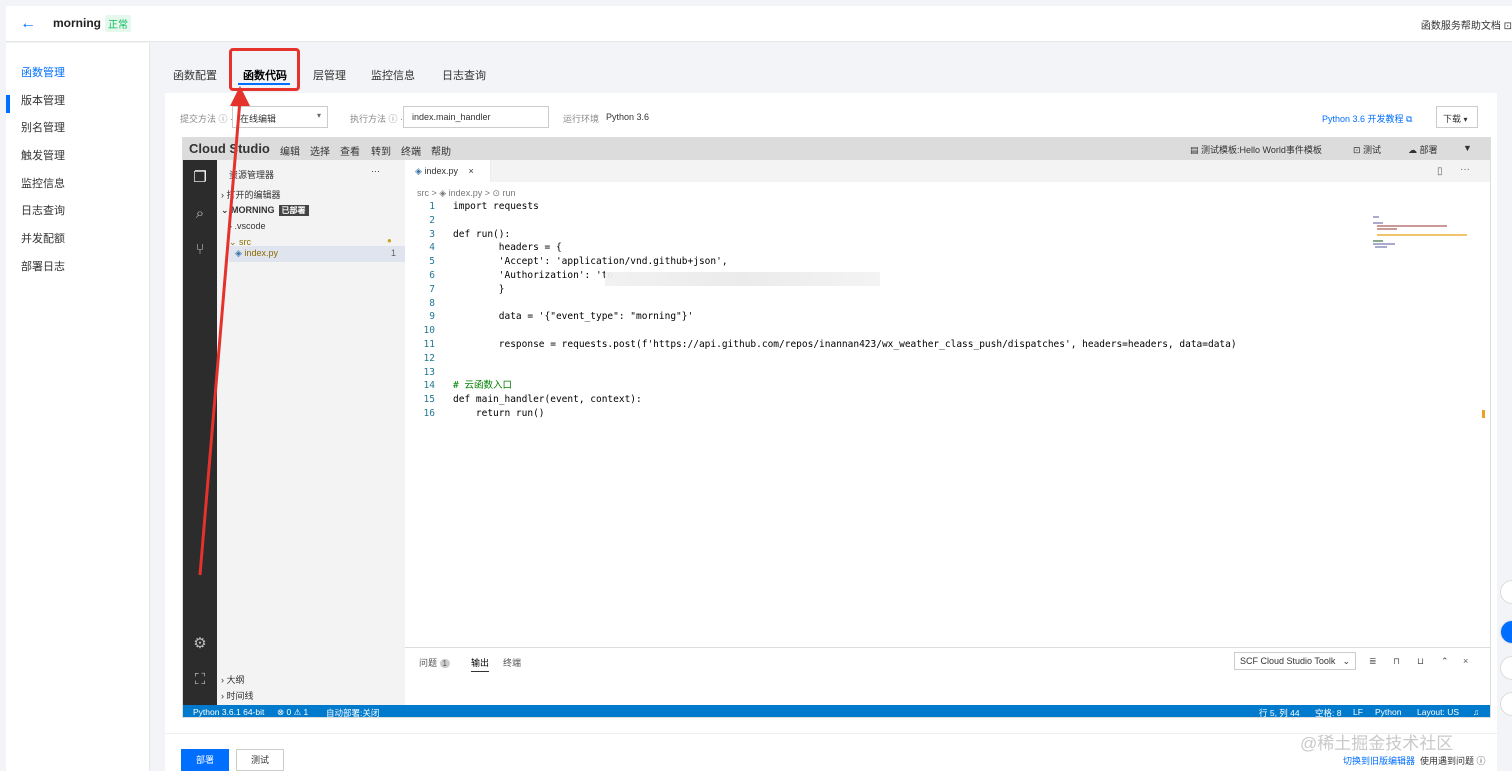 This screenshot has width=1512, height=771. I want to click on close-panel-icon: ×, so click(1465, 661).